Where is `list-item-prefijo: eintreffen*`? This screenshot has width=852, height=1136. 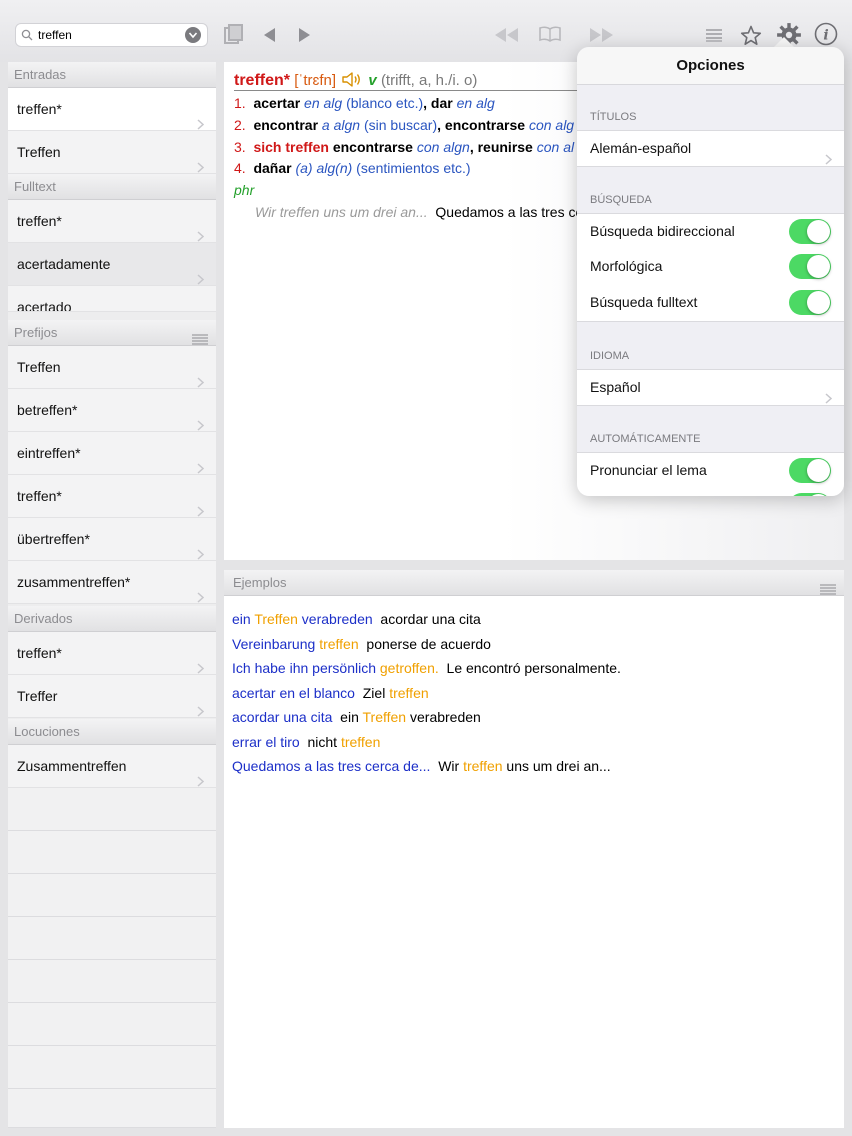
list-item-prefijo: eintreffen* is located at coordinates (112, 453).